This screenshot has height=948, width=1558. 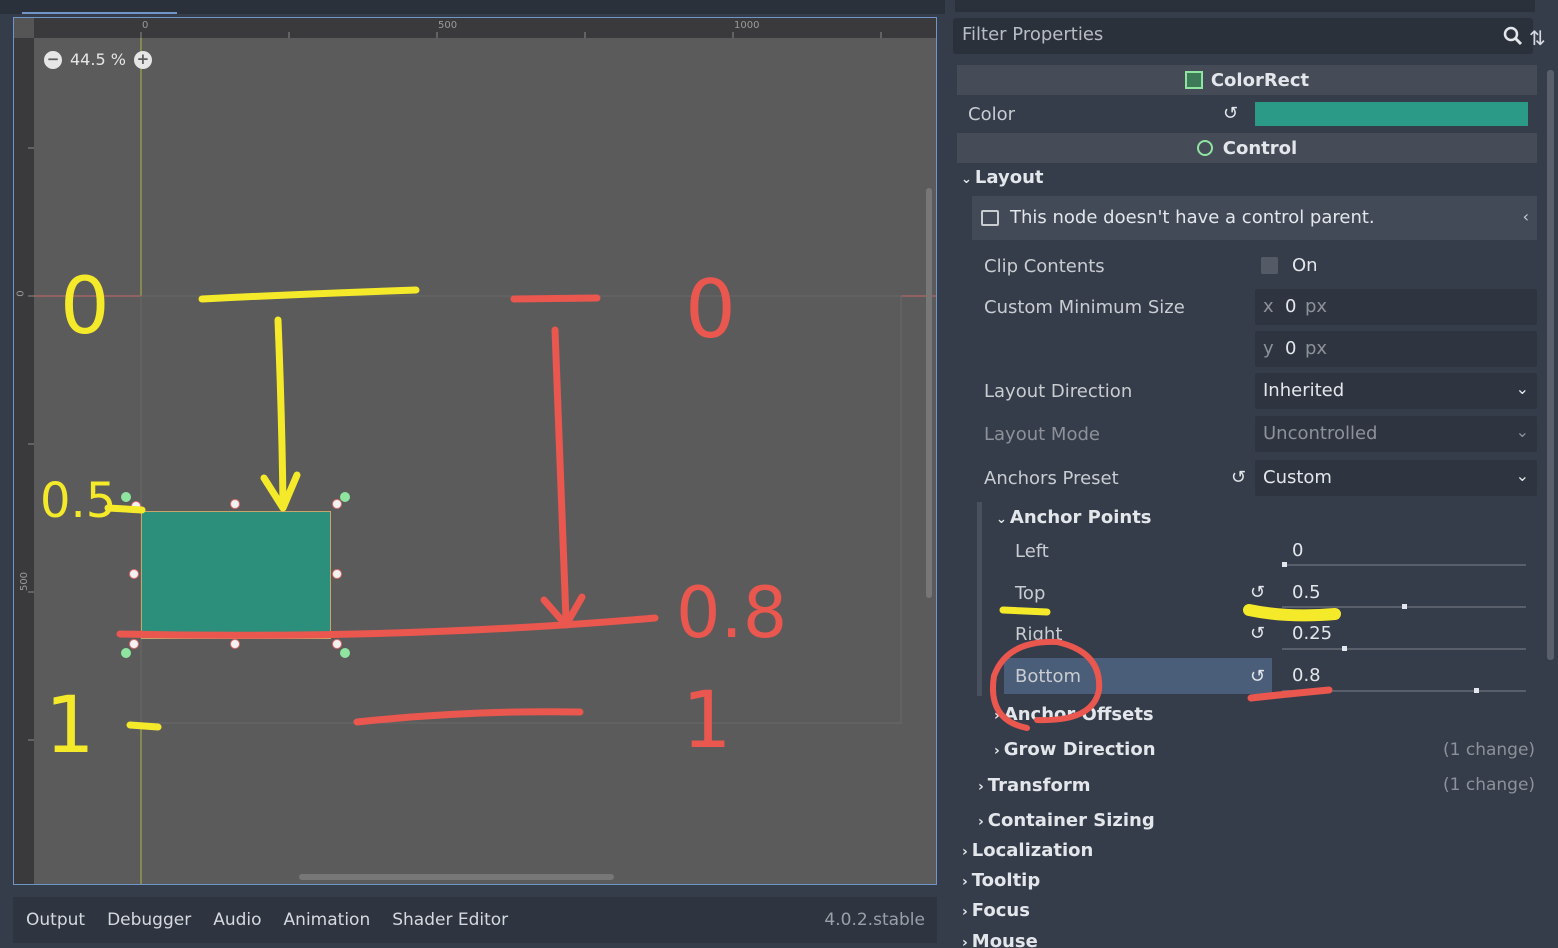 I want to click on anchor-offsets-group: › Anchor Offsets, so click(x=1074, y=714).